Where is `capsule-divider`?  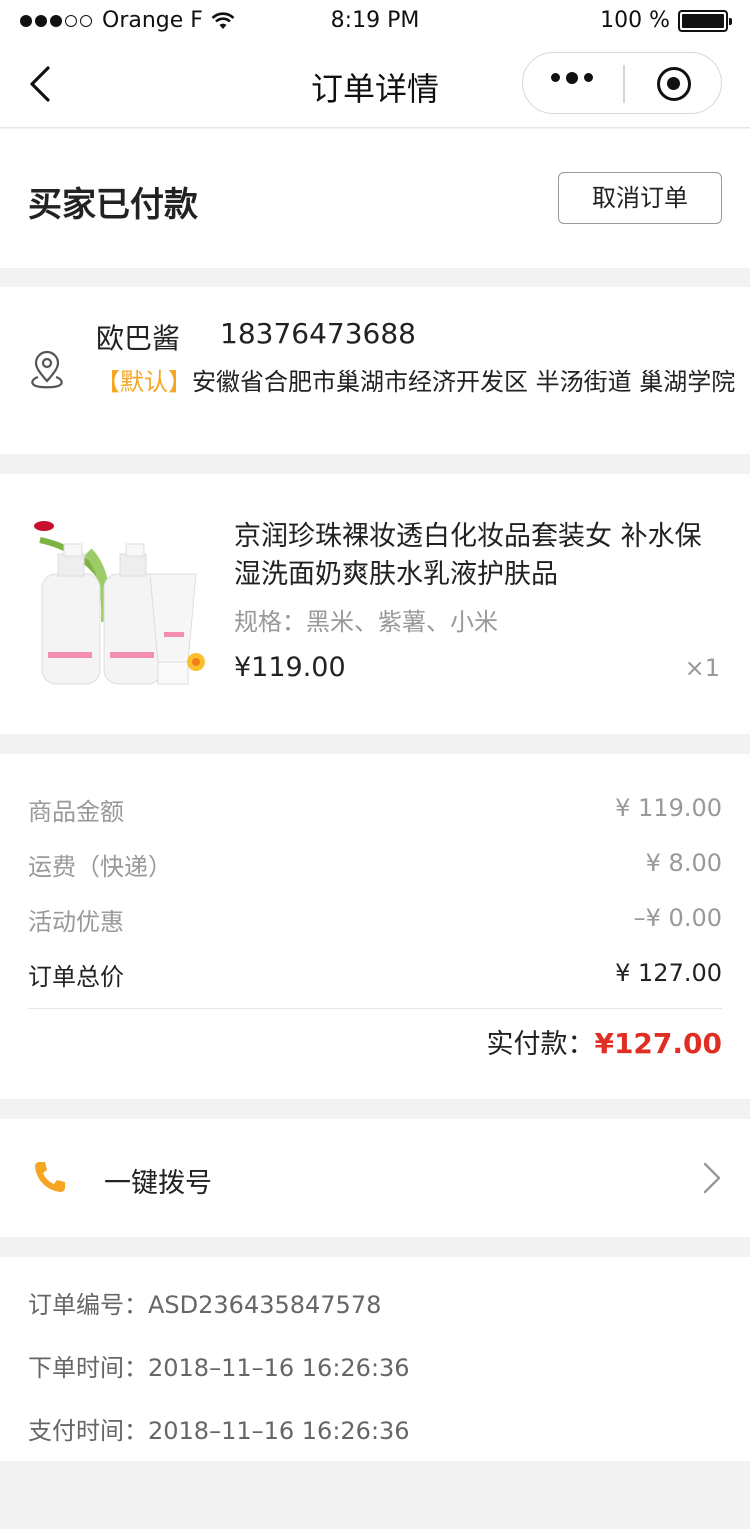
capsule-divider is located at coordinates (624, 84).